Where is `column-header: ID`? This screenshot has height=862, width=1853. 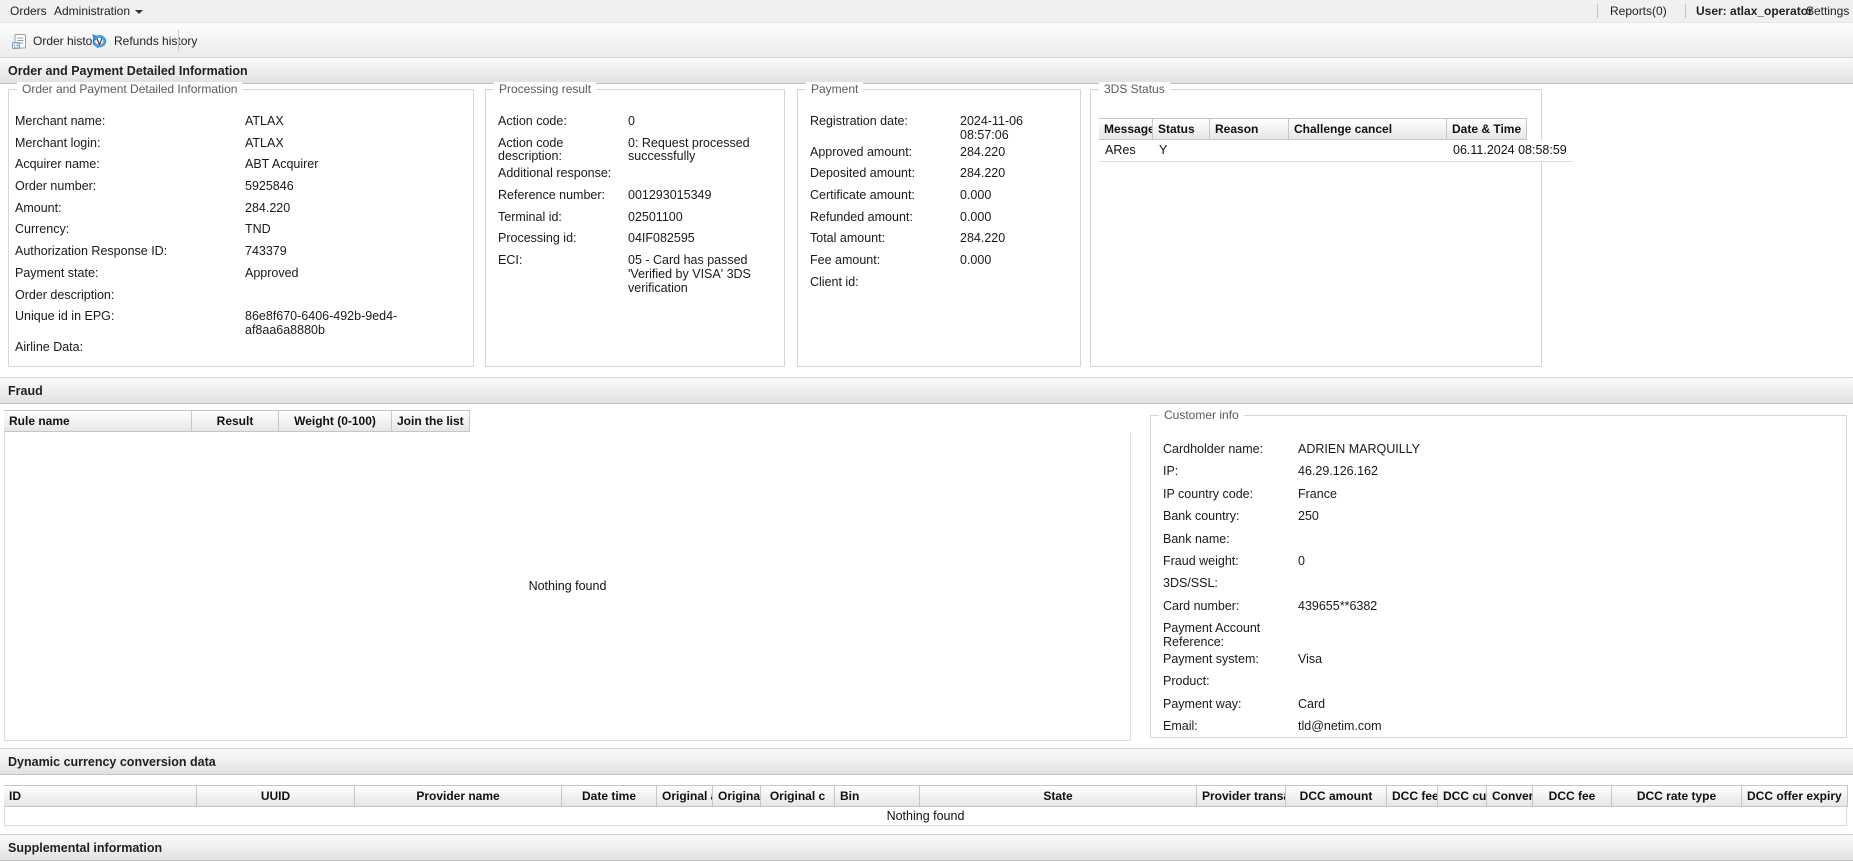
column-header: ID is located at coordinates (100, 796).